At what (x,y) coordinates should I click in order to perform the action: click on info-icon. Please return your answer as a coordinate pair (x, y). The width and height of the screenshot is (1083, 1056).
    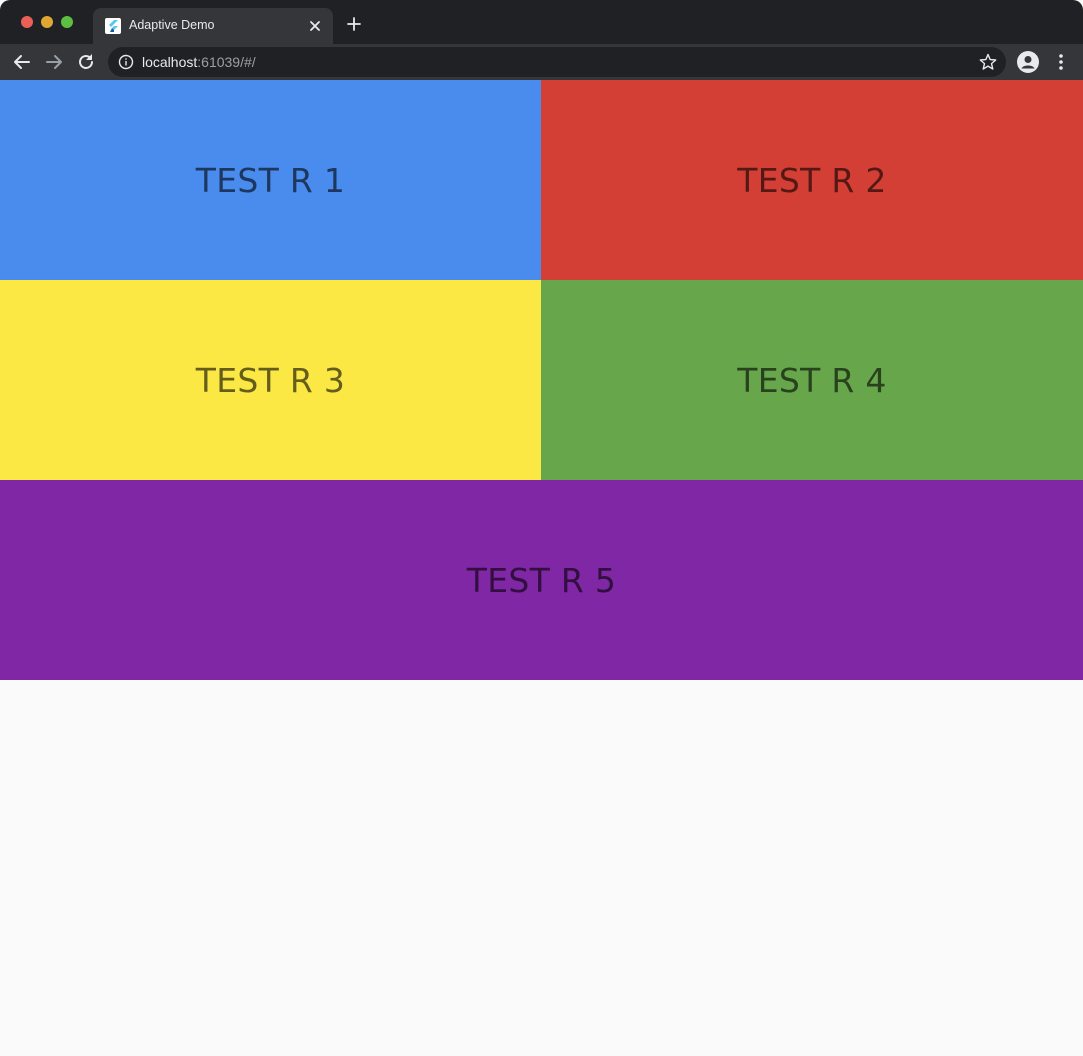
    Looking at the image, I should click on (126, 62).